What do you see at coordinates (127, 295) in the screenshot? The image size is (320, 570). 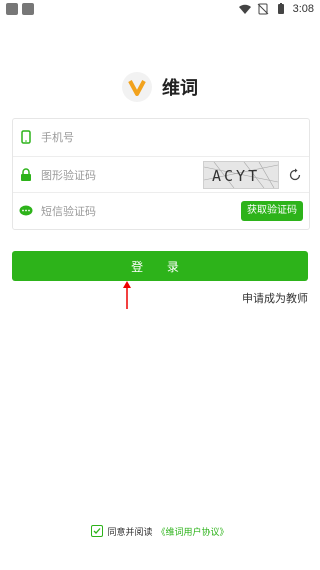 I see `arrow-indicator` at bounding box center [127, 295].